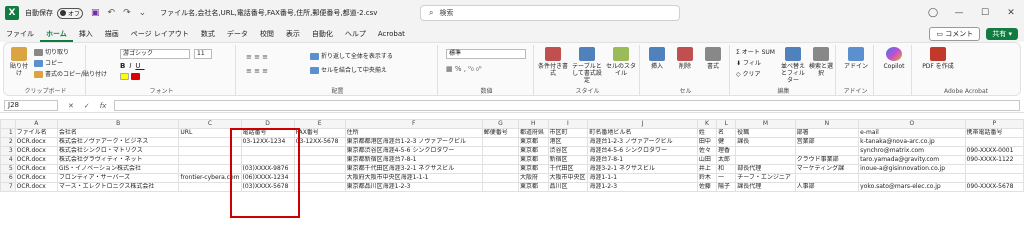  Describe the element at coordinates (726, 133) in the screenshot. I see `cell: 名` at that location.